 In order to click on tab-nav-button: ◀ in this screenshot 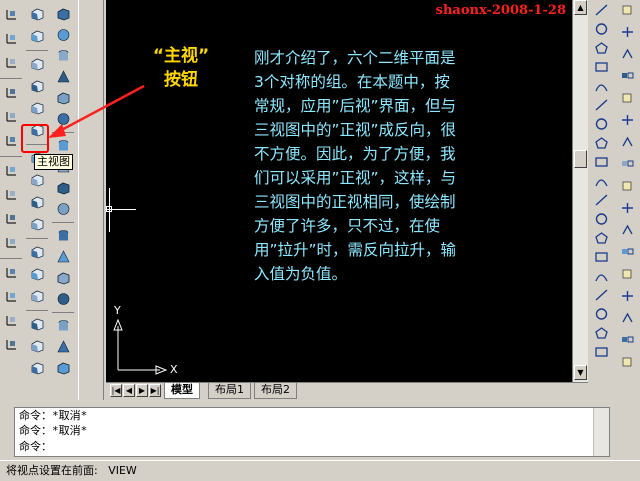, I will do `click(129, 390)`.